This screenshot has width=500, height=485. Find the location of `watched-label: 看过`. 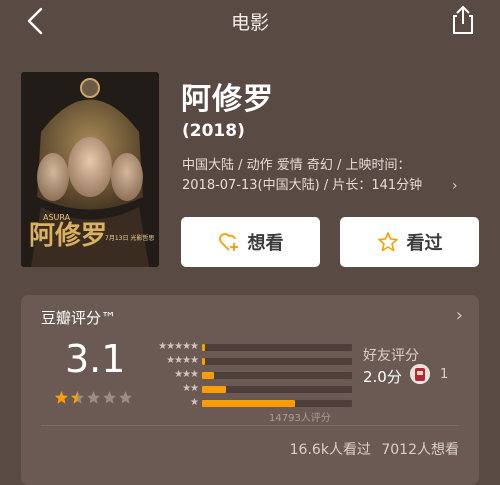

watched-label: 看过 is located at coordinates (424, 243).